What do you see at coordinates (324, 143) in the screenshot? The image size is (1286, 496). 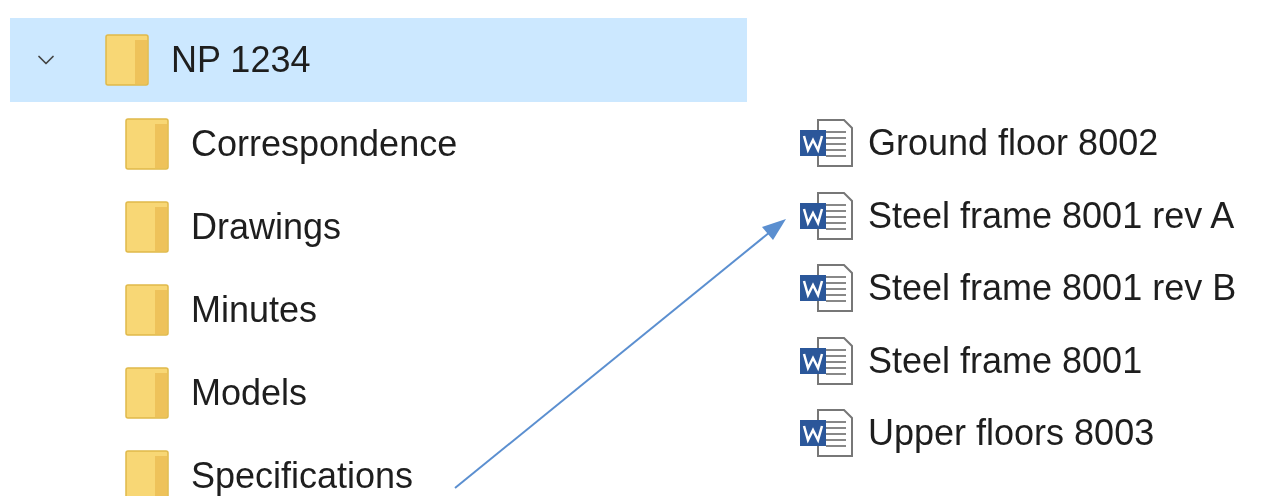 I see `folder-label: Correspondence` at bounding box center [324, 143].